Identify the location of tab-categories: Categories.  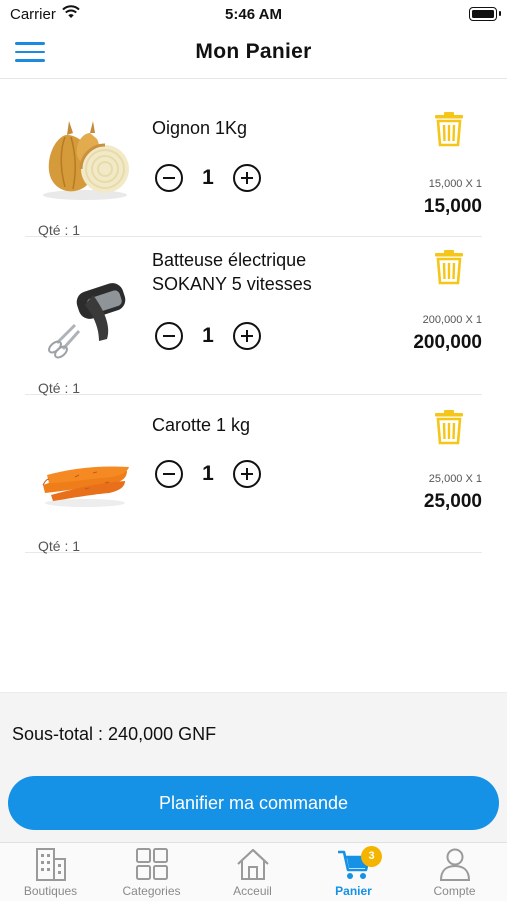
(151, 872).